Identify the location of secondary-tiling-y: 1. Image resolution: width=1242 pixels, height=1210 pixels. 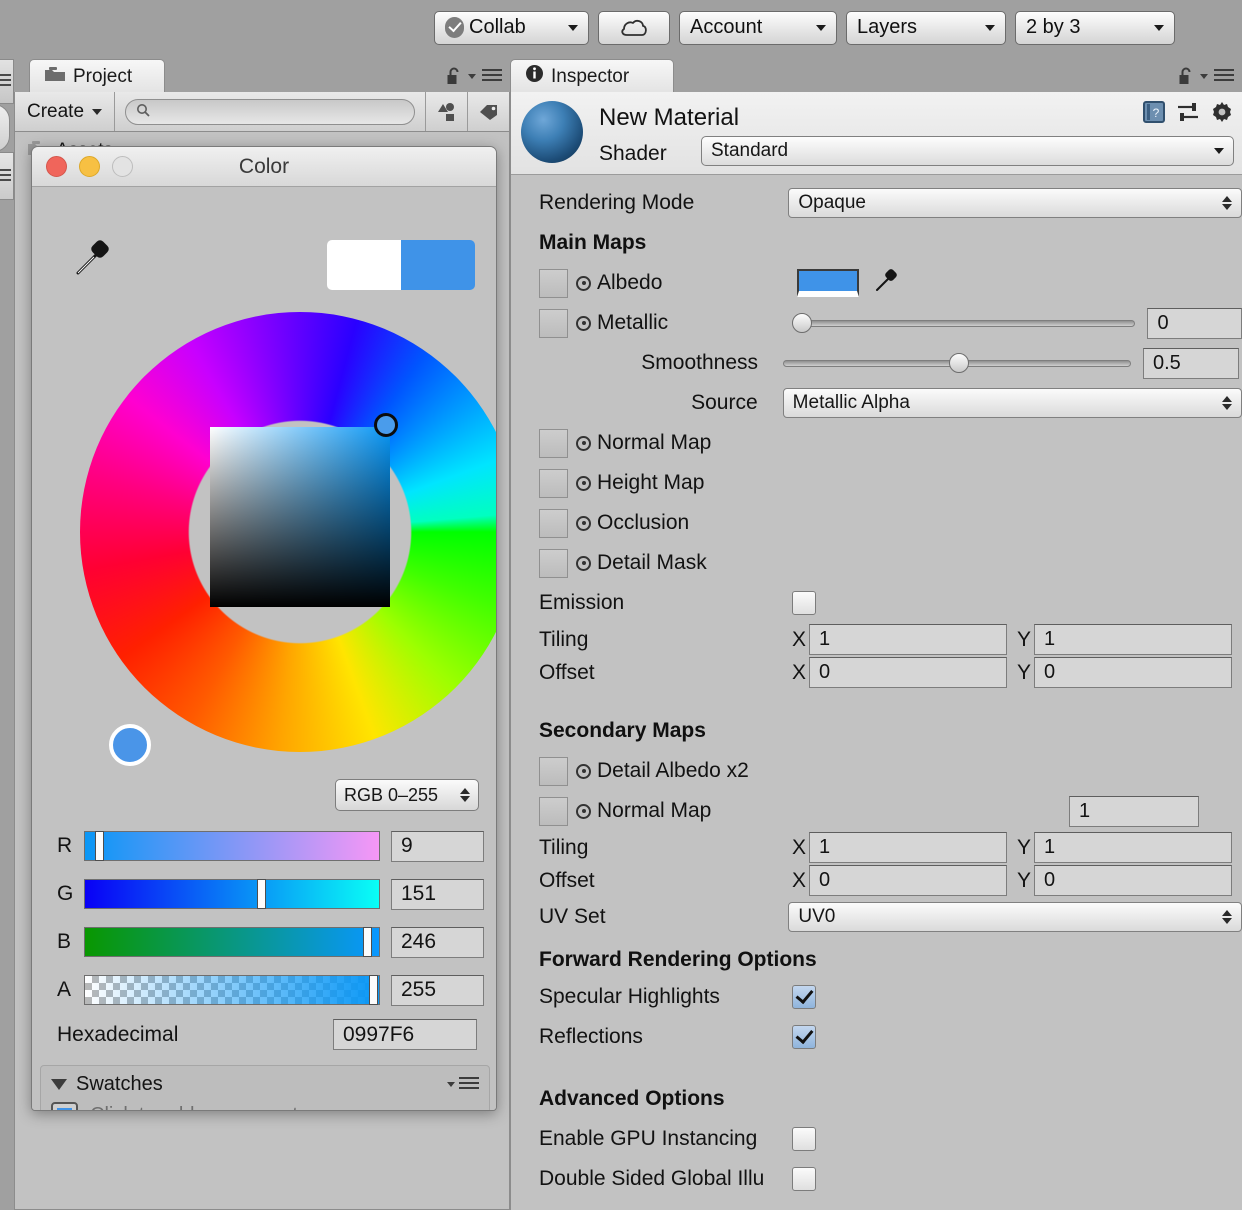
(1133, 847).